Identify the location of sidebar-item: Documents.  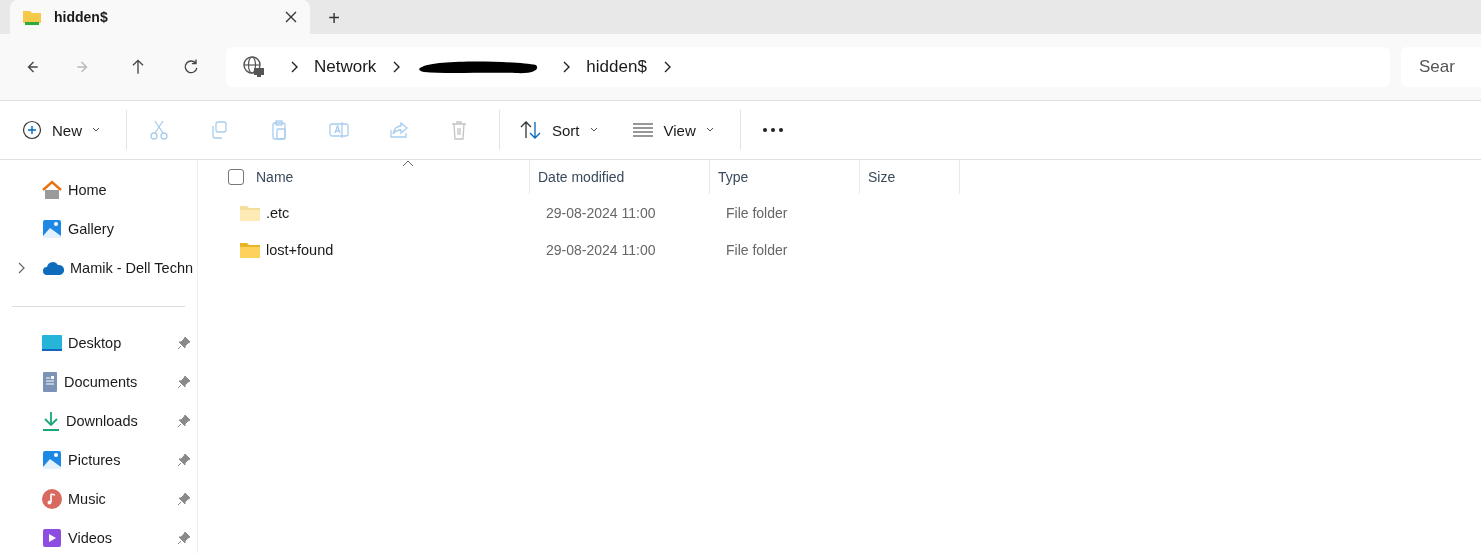
(98, 381).